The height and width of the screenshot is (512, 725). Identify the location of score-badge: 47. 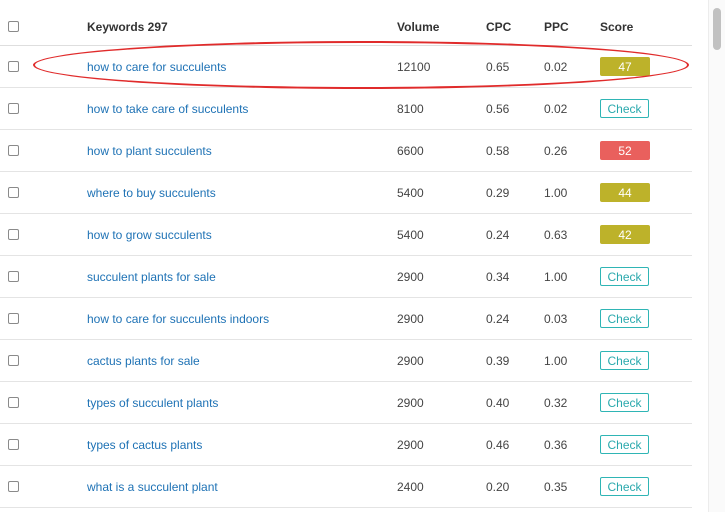
(625, 66).